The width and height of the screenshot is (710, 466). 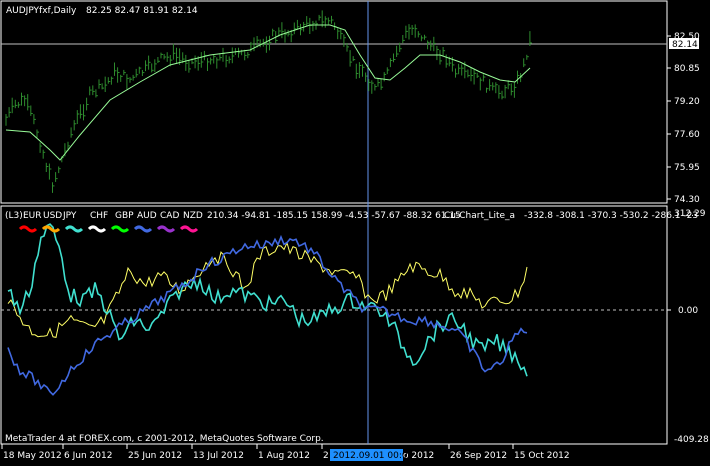 What do you see at coordinates (478, 456) in the screenshot?
I see `x-tick-label: 26 Sep 2012` at bounding box center [478, 456].